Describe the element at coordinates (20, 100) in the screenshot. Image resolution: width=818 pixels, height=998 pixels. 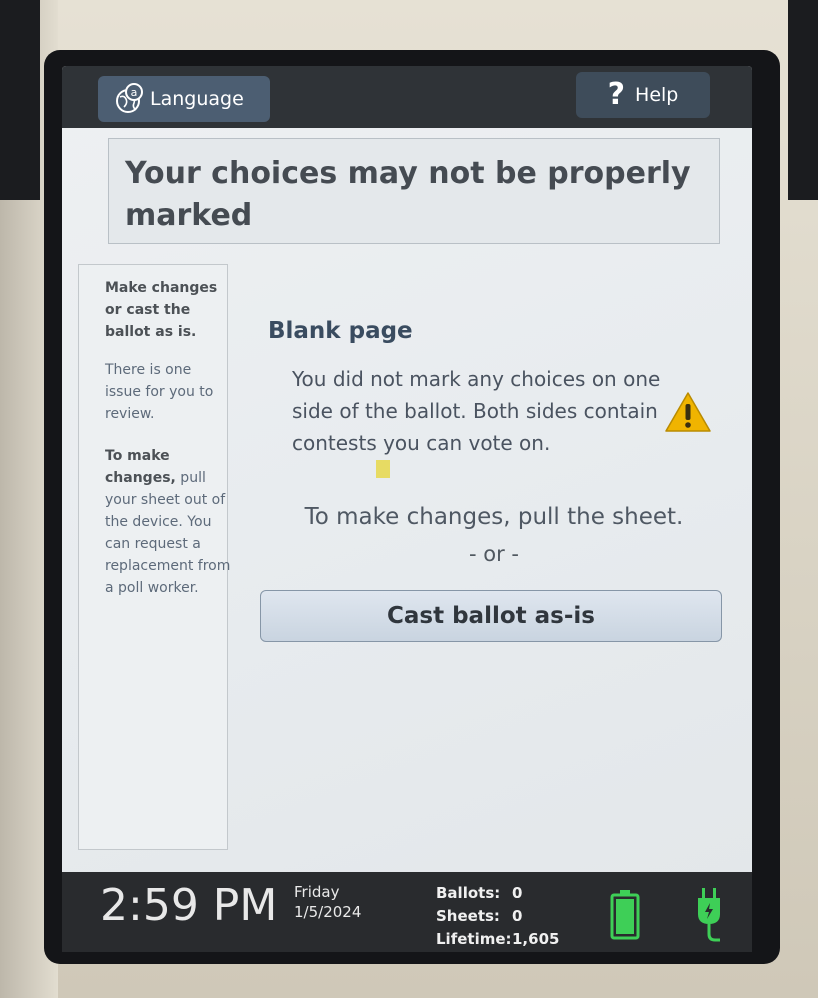
I see `device-corner-left` at that location.